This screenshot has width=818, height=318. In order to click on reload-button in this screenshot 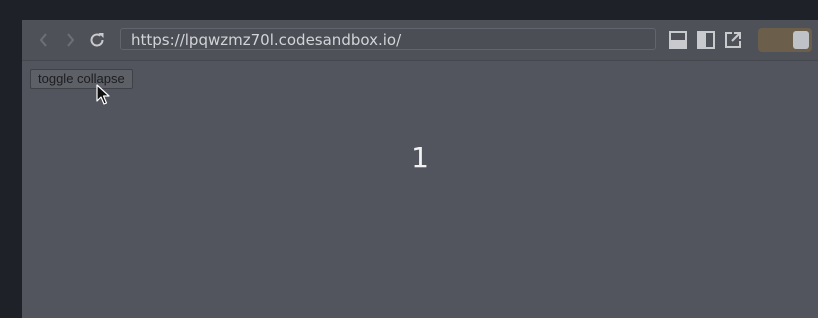, I will do `click(97, 40)`.